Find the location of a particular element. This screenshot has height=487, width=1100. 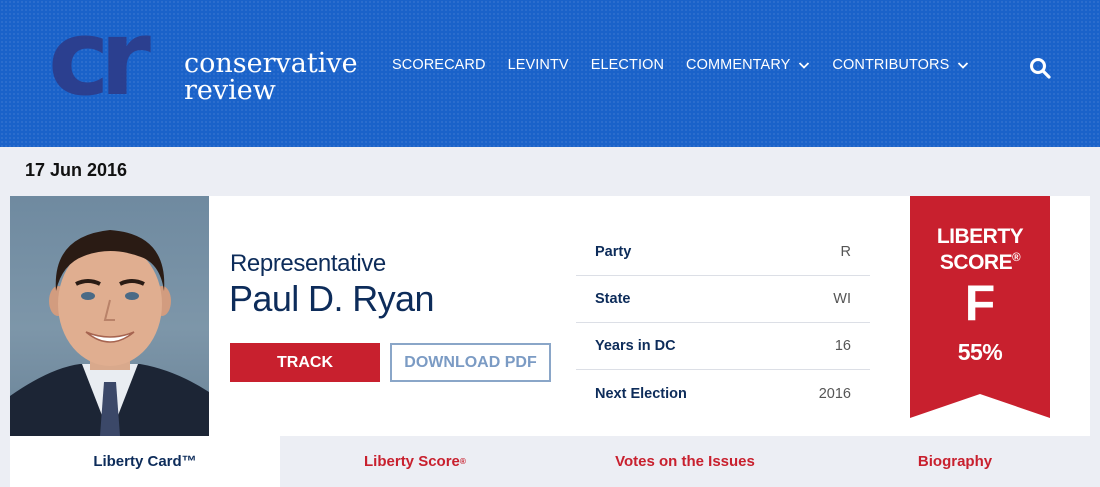

page-date: 17 Jun 2016 is located at coordinates (76, 170).